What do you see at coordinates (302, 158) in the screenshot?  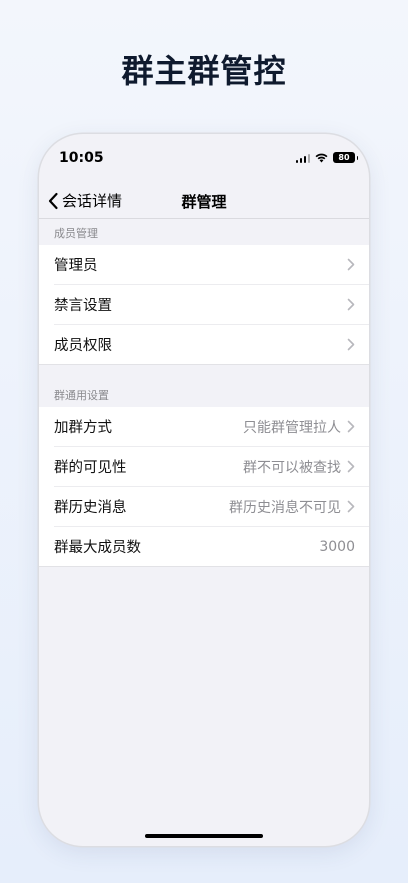 I see `signal-icon` at bounding box center [302, 158].